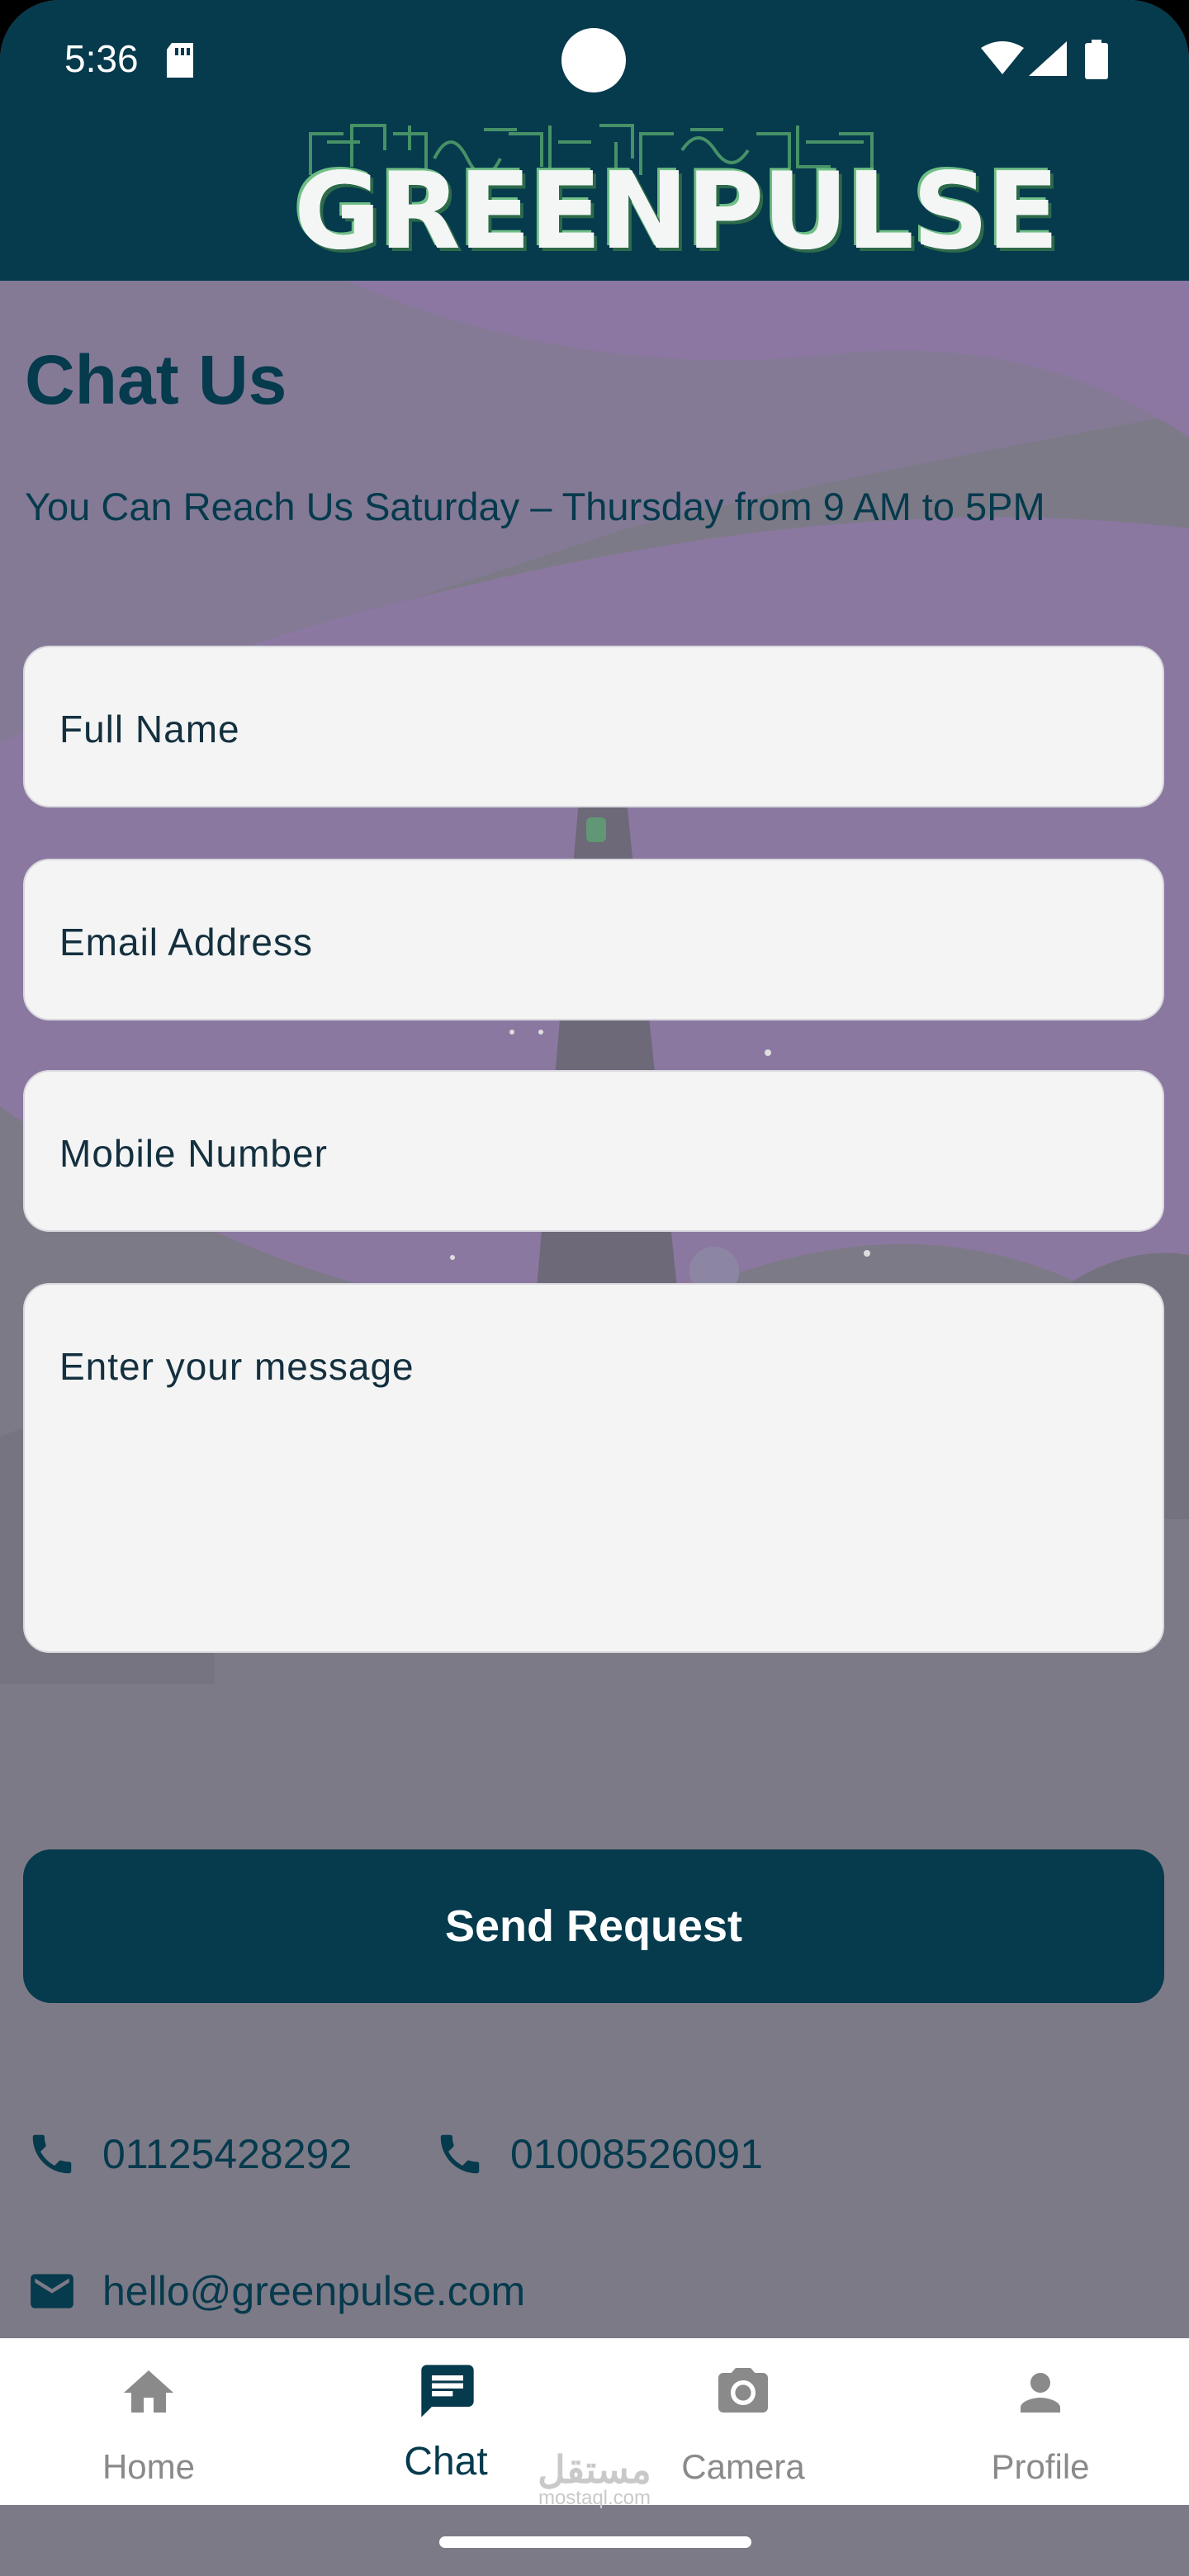 The width and height of the screenshot is (1189, 2576). What do you see at coordinates (1040, 2466) in the screenshot?
I see `nav-profile-label: Profile` at bounding box center [1040, 2466].